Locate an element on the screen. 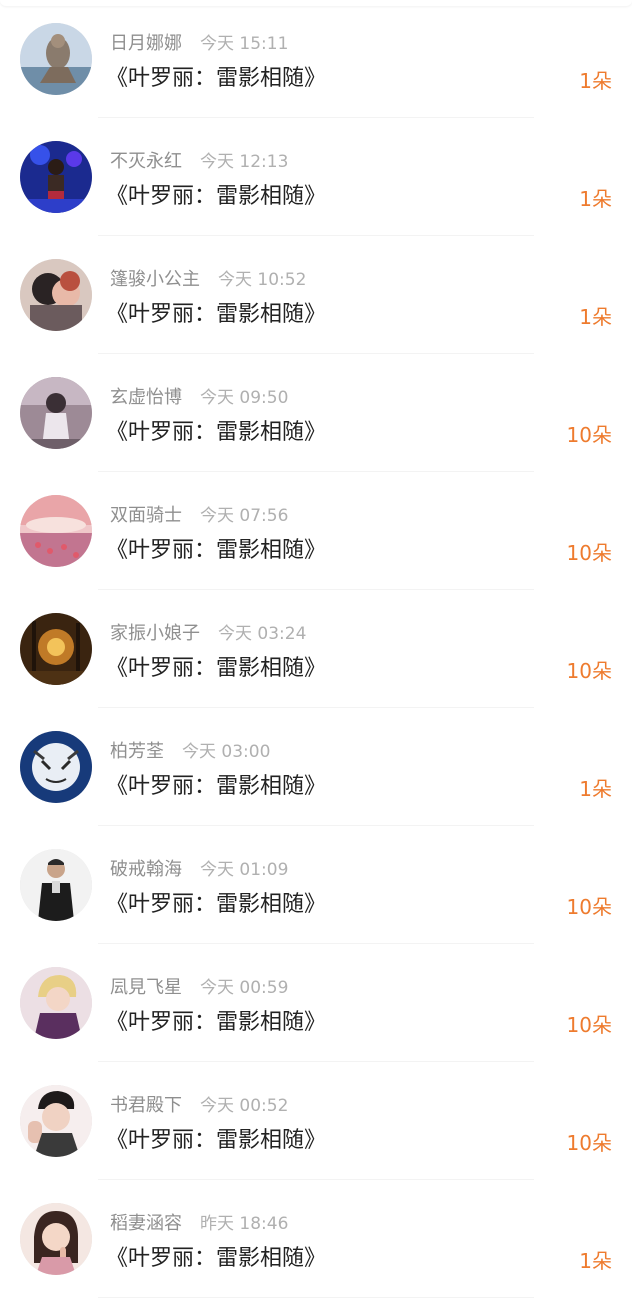  username: 玄虚怡博 is located at coordinates (146, 397).